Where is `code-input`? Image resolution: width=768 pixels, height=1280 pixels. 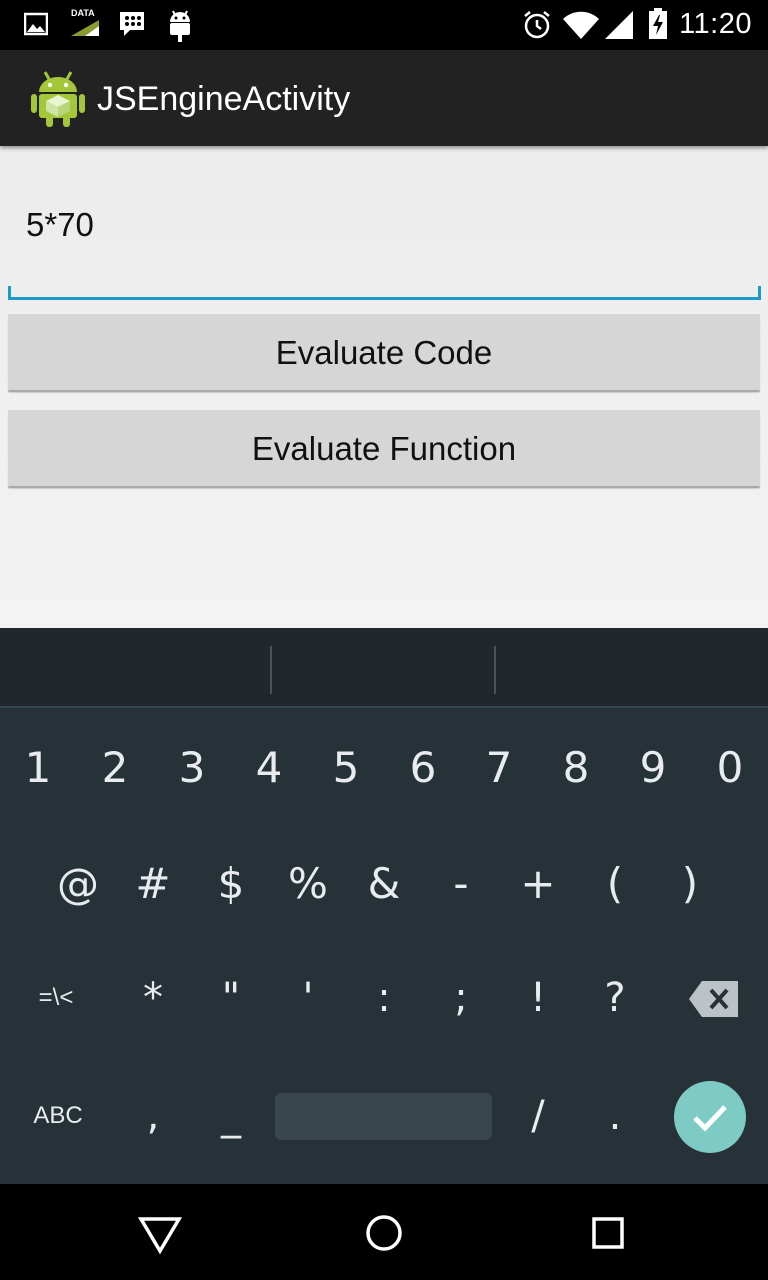
code-input is located at coordinates (384, 247).